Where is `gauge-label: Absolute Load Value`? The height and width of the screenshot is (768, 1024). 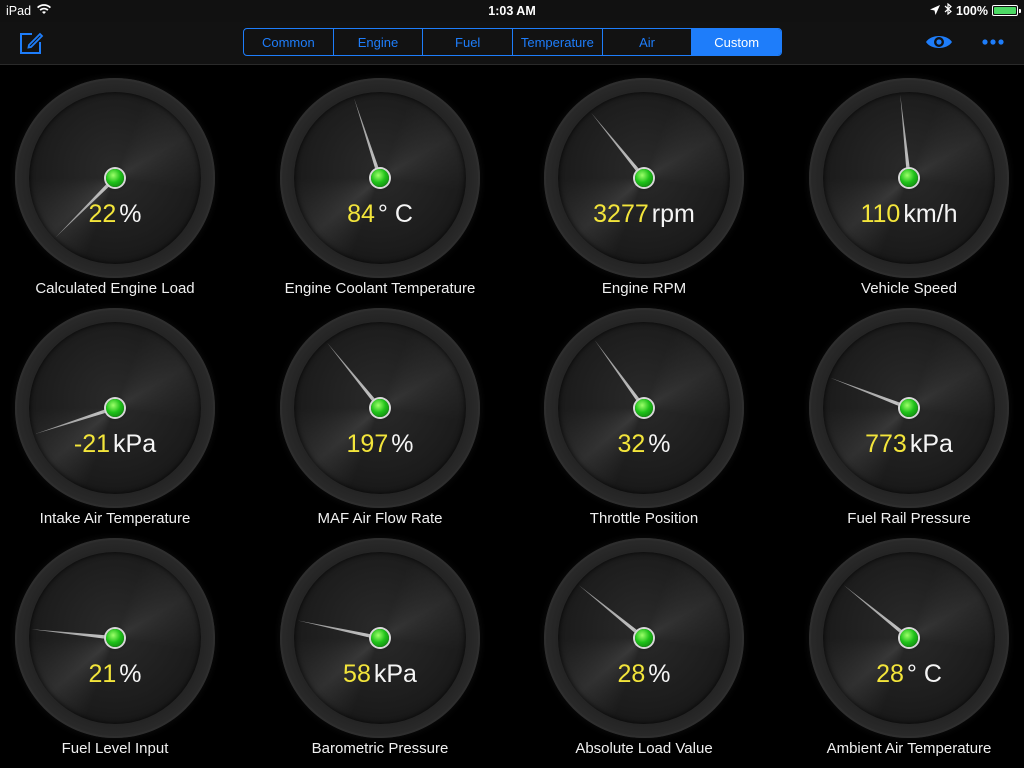 gauge-label: Absolute Load Value is located at coordinates (644, 748).